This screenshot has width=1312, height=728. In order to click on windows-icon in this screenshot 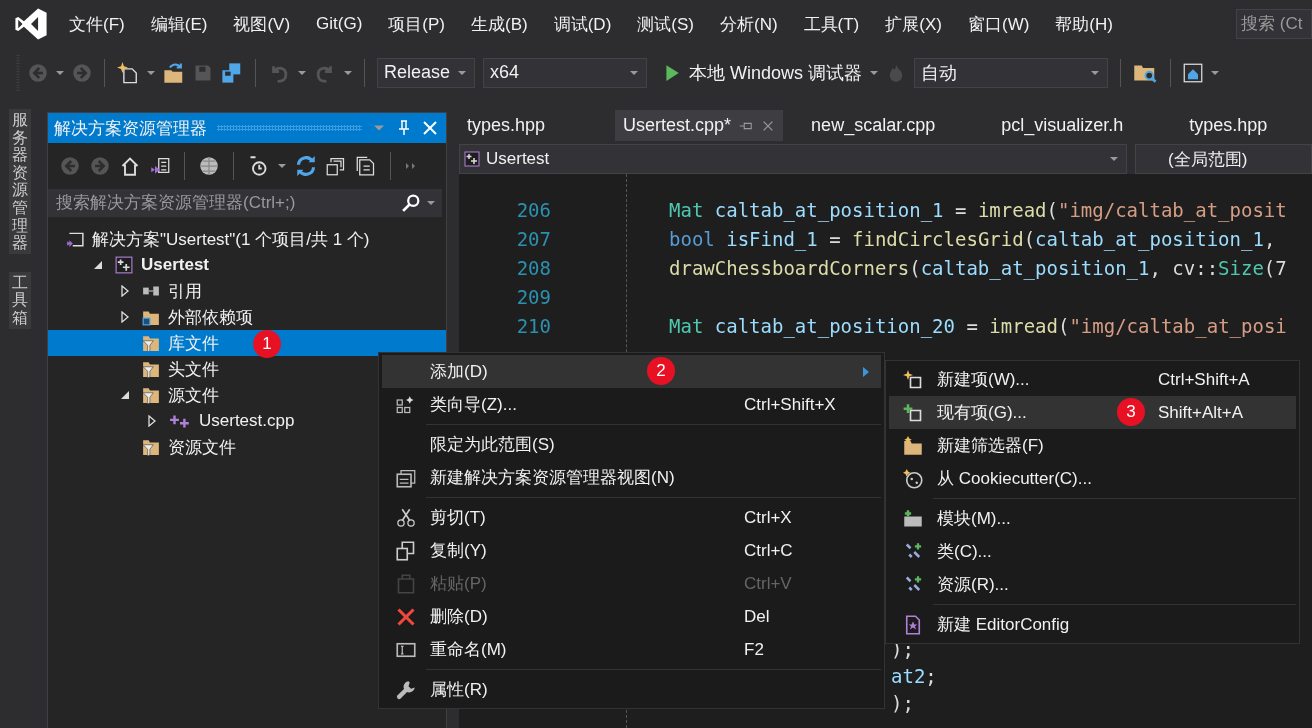, I will do `click(406, 477)`.